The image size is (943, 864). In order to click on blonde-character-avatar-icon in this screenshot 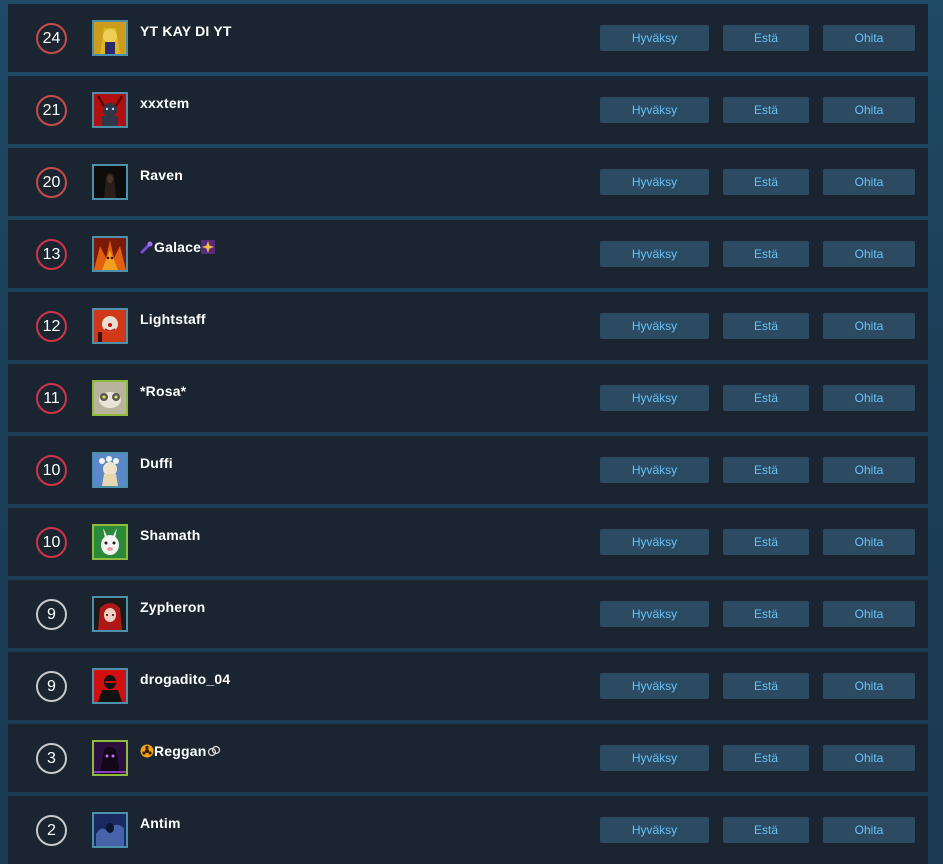, I will do `click(110, 38)`.